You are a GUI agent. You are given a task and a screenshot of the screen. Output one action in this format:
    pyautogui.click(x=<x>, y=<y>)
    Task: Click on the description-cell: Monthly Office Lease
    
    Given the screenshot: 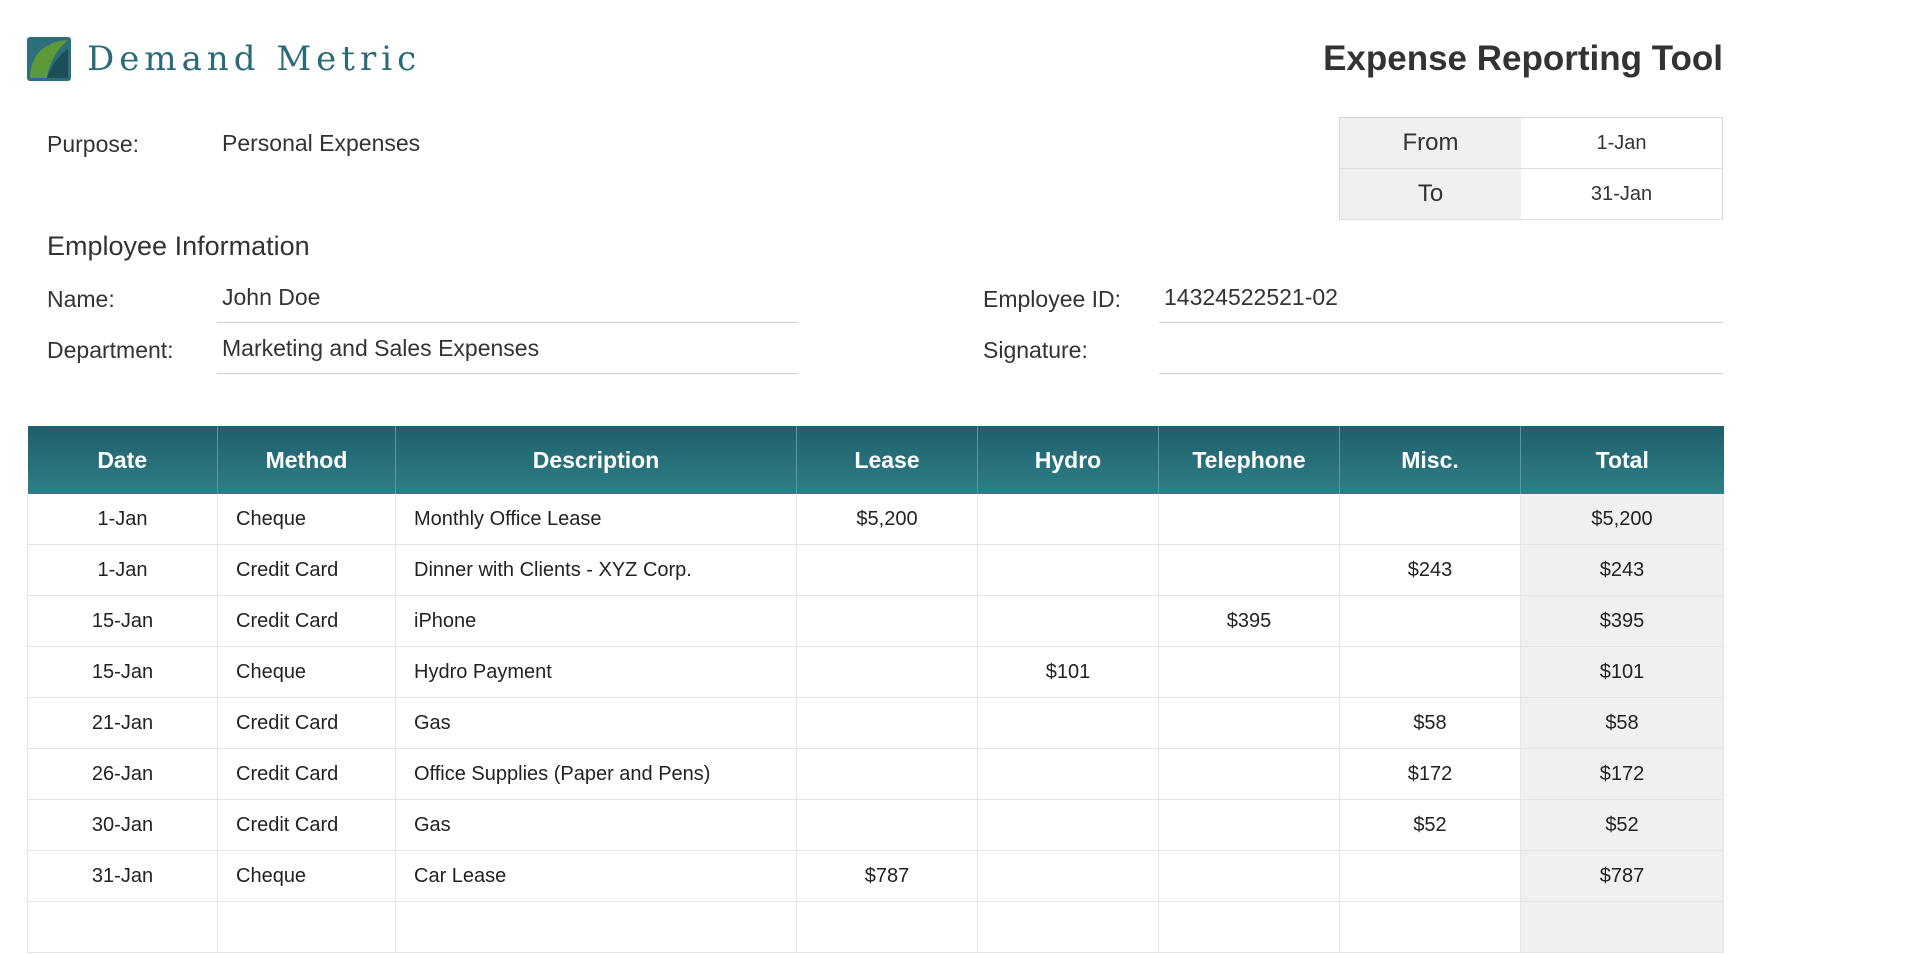 What is the action you would take?
    pyautogui.click(x=596, y=519)
    